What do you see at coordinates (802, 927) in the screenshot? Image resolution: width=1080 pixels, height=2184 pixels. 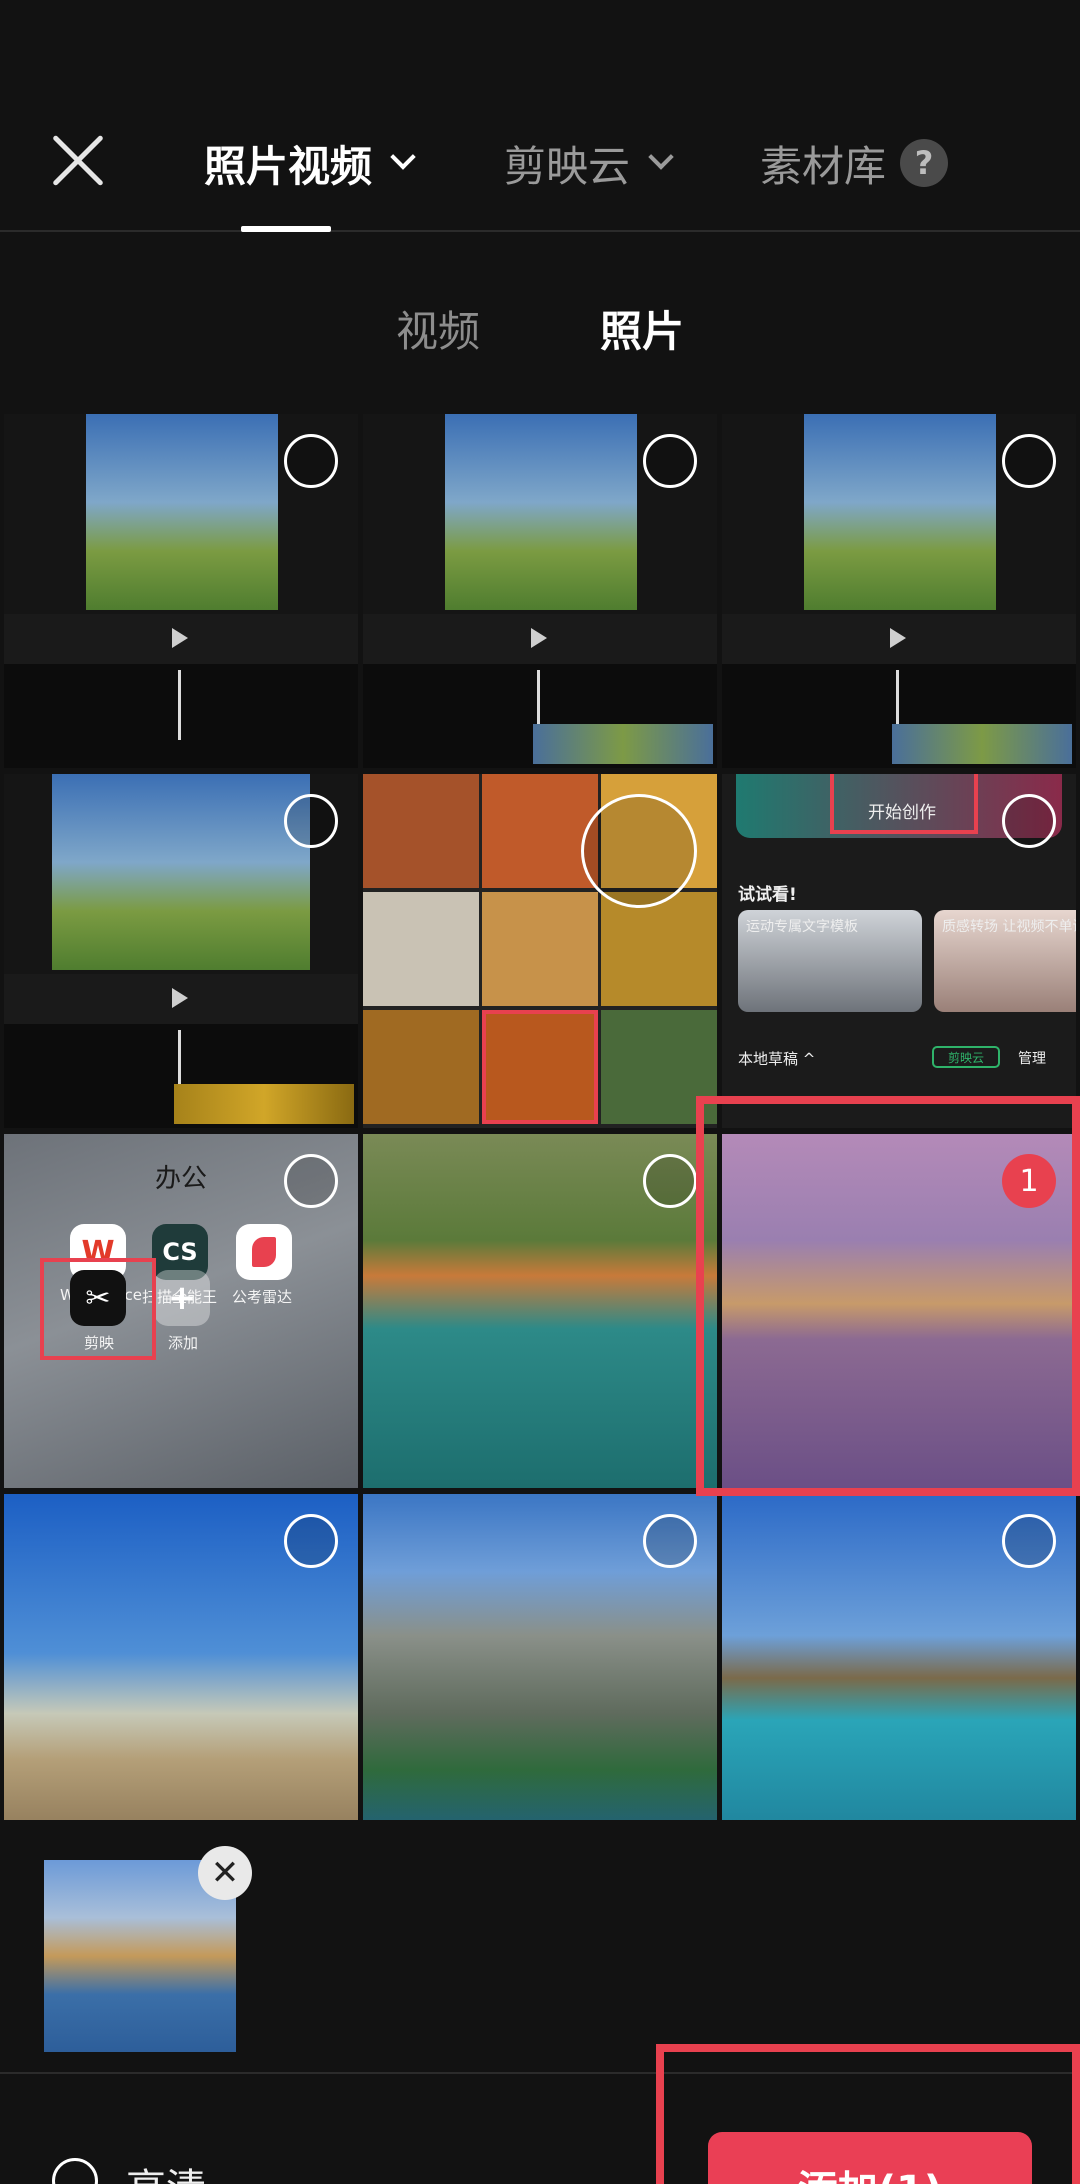 I see `template-card-label: 运动专属文字模板` at bounding box center [802, 927].